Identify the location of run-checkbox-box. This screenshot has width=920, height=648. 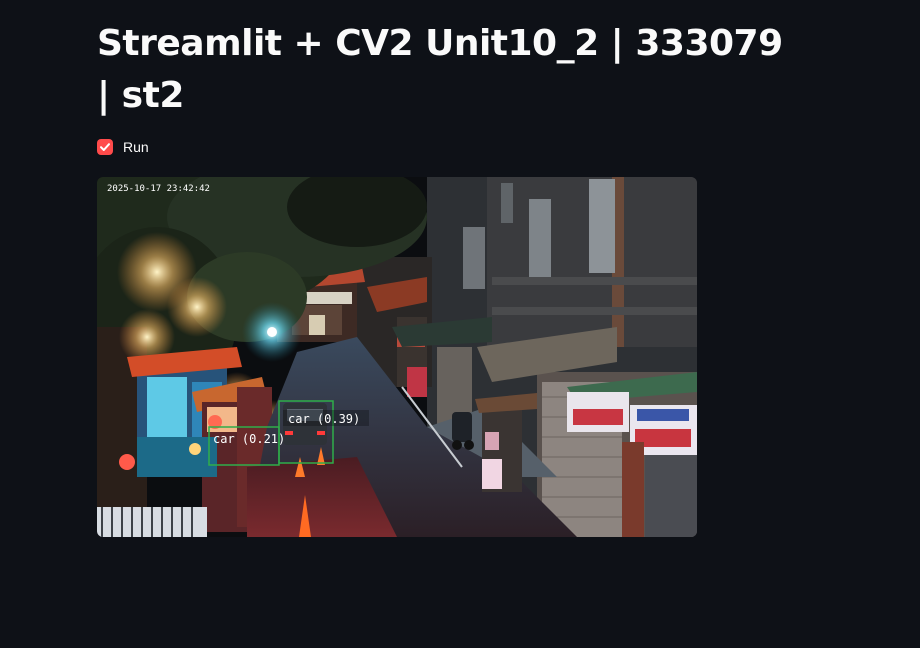
(105, 147).